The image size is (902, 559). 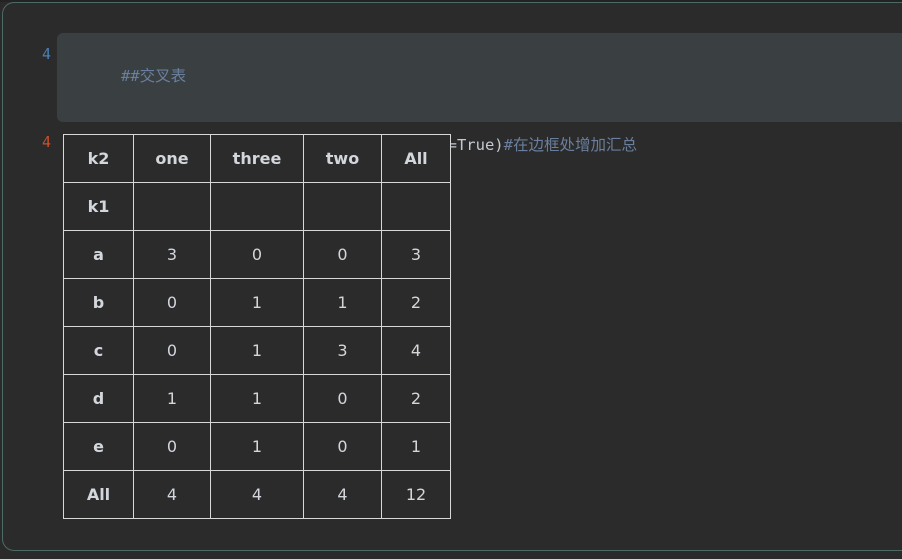 I want to click on code-trailing-comment-token: #在边框处增加汇总, so click(x=570, y=145).